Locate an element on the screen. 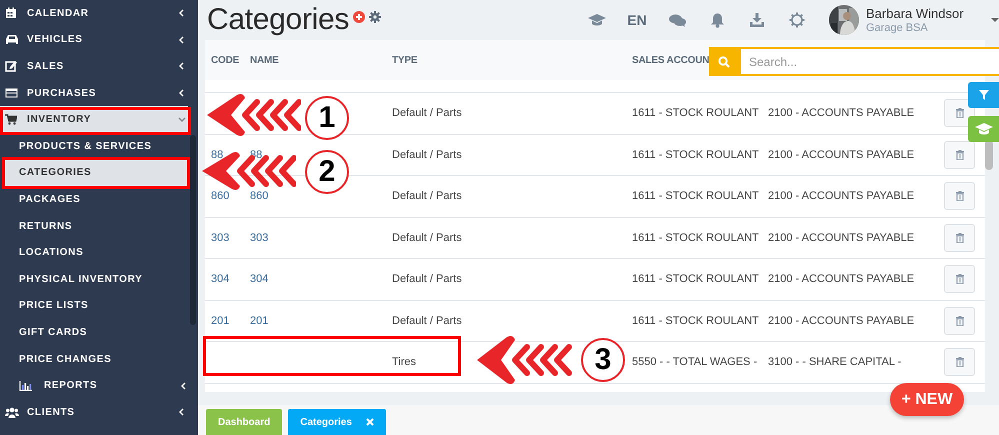 This screenshot has height=435, width=999. bell-icon is located at coordinates (717, 20).